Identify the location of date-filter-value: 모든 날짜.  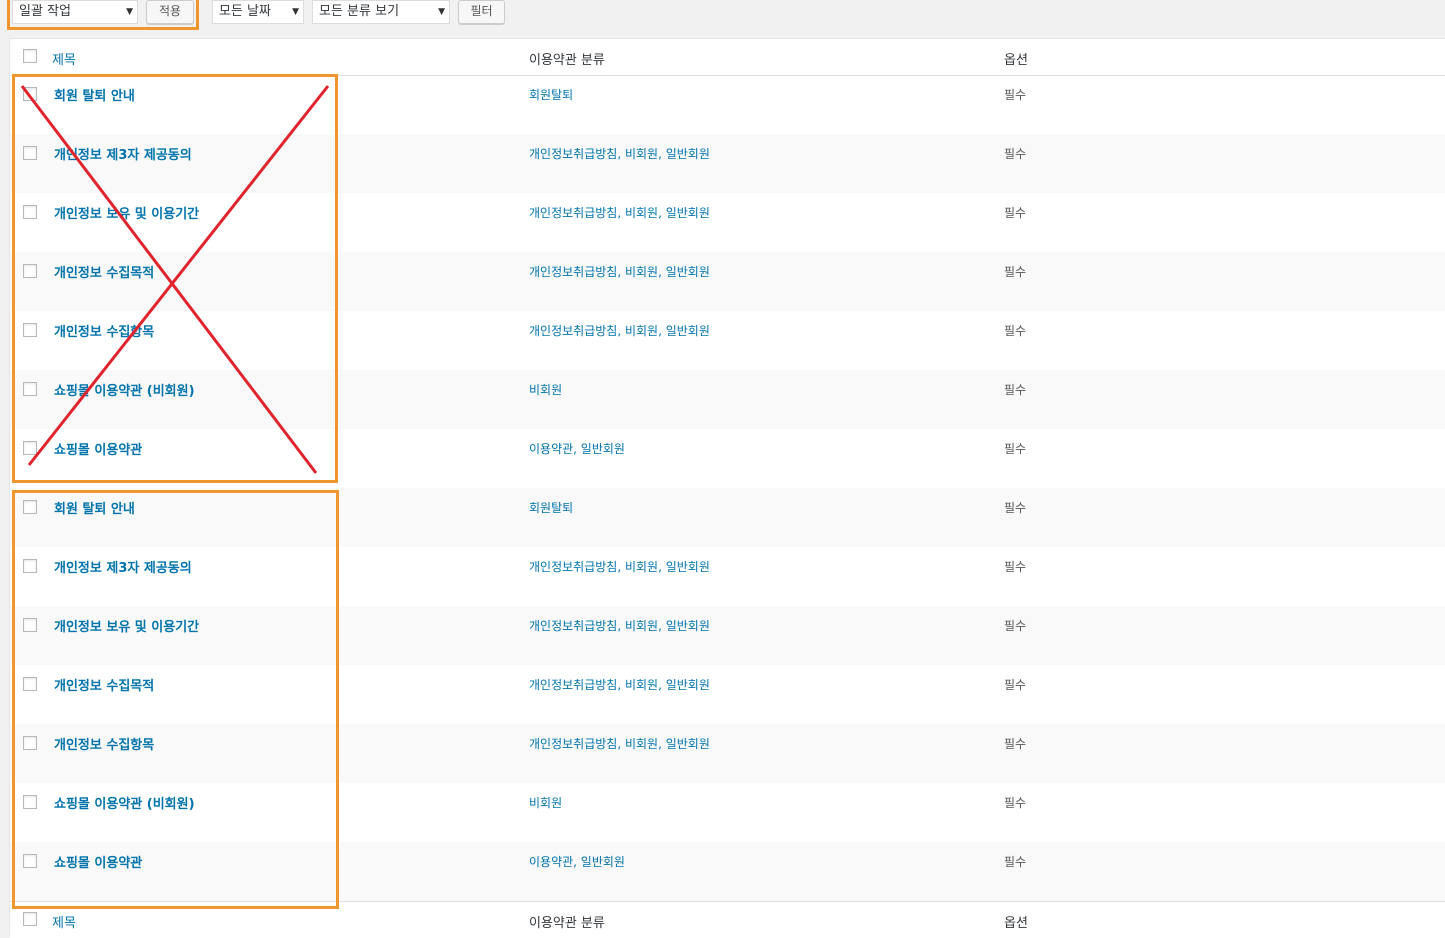
(245, 11).